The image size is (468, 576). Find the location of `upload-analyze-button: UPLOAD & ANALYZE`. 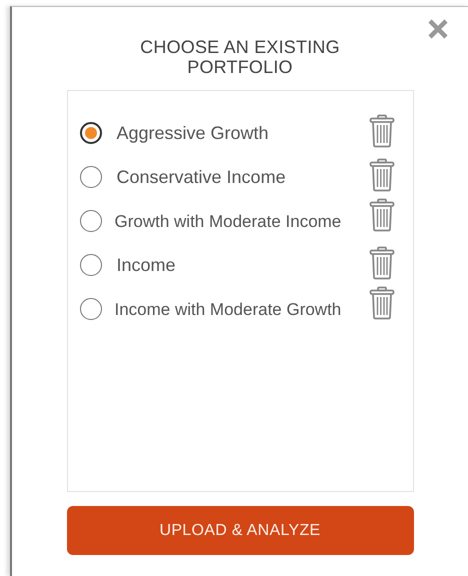

upload-analyze-button: UPLOAD & ANALYZE is located at coordinates (240, 530).